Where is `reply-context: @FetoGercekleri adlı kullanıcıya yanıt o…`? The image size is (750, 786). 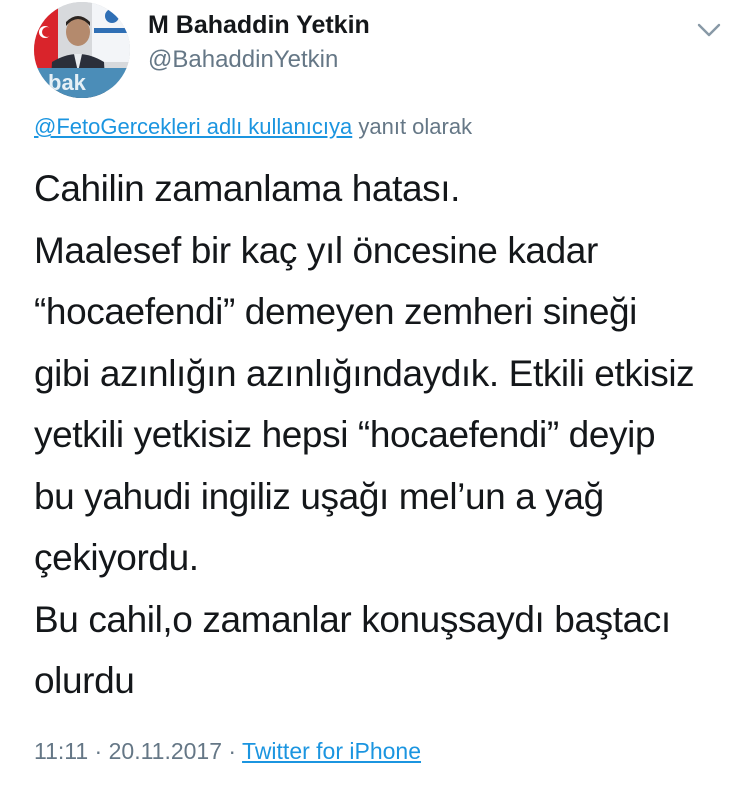 reply-context: @FetoGercekleri adlı kullanıcıya yanıt o… is located at coordinates (253, 127).